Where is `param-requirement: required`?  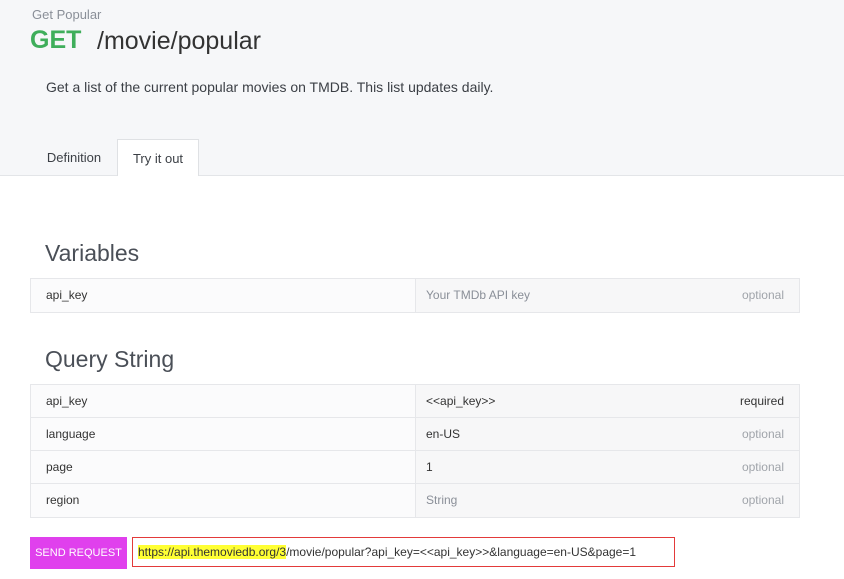
param-requirement: required is located at coordinates (761, 401).